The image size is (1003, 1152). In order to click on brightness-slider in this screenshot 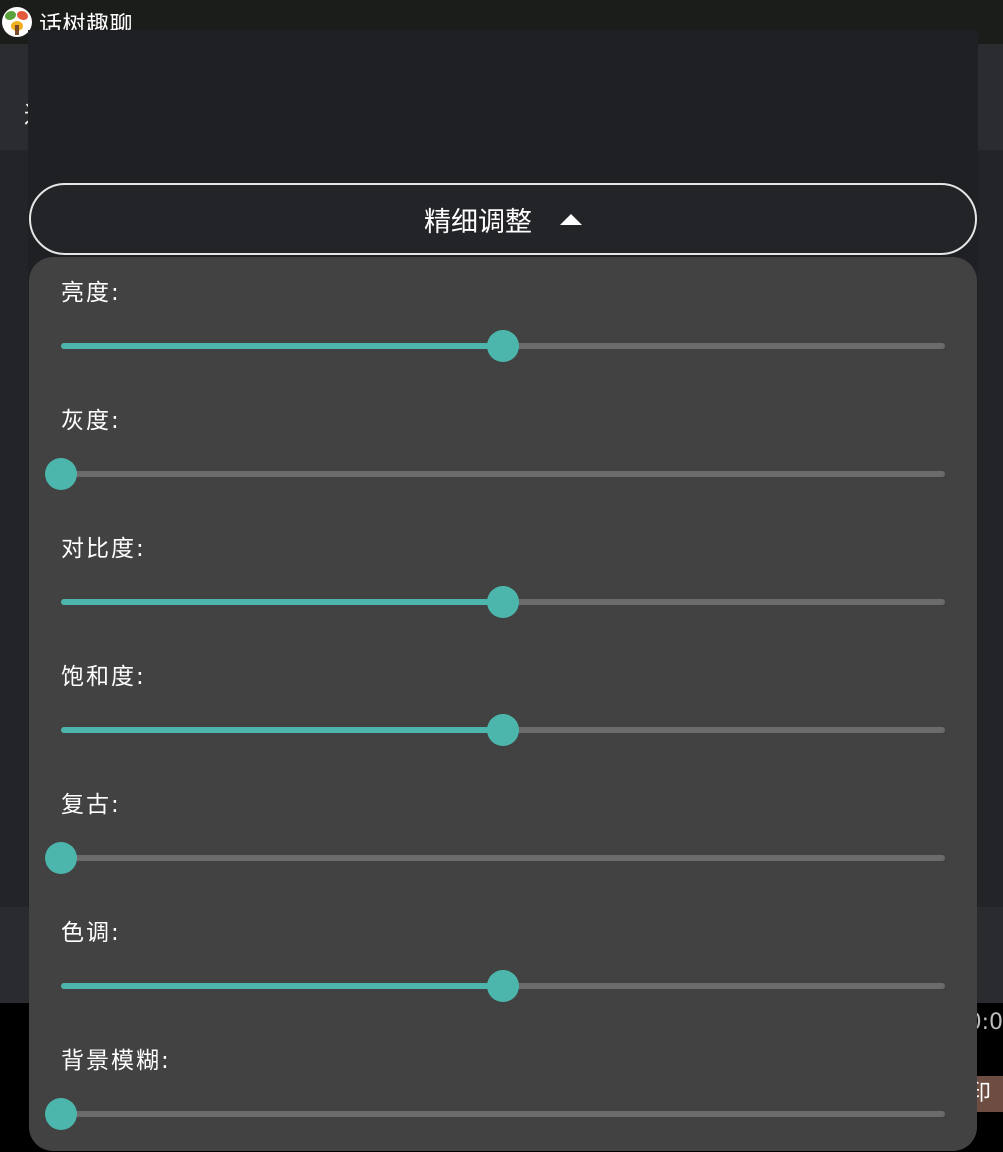, I will do `click(503, 346)`.